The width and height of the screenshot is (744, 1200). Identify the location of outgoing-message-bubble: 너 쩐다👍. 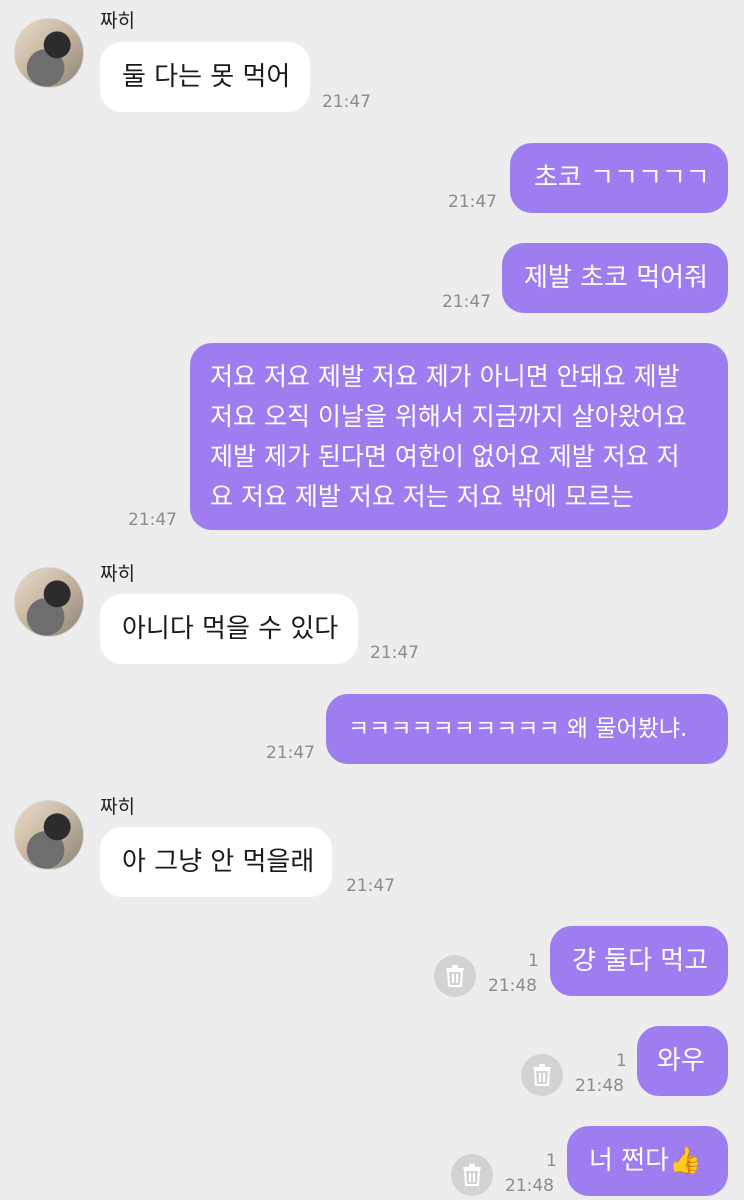
(647, 1161).